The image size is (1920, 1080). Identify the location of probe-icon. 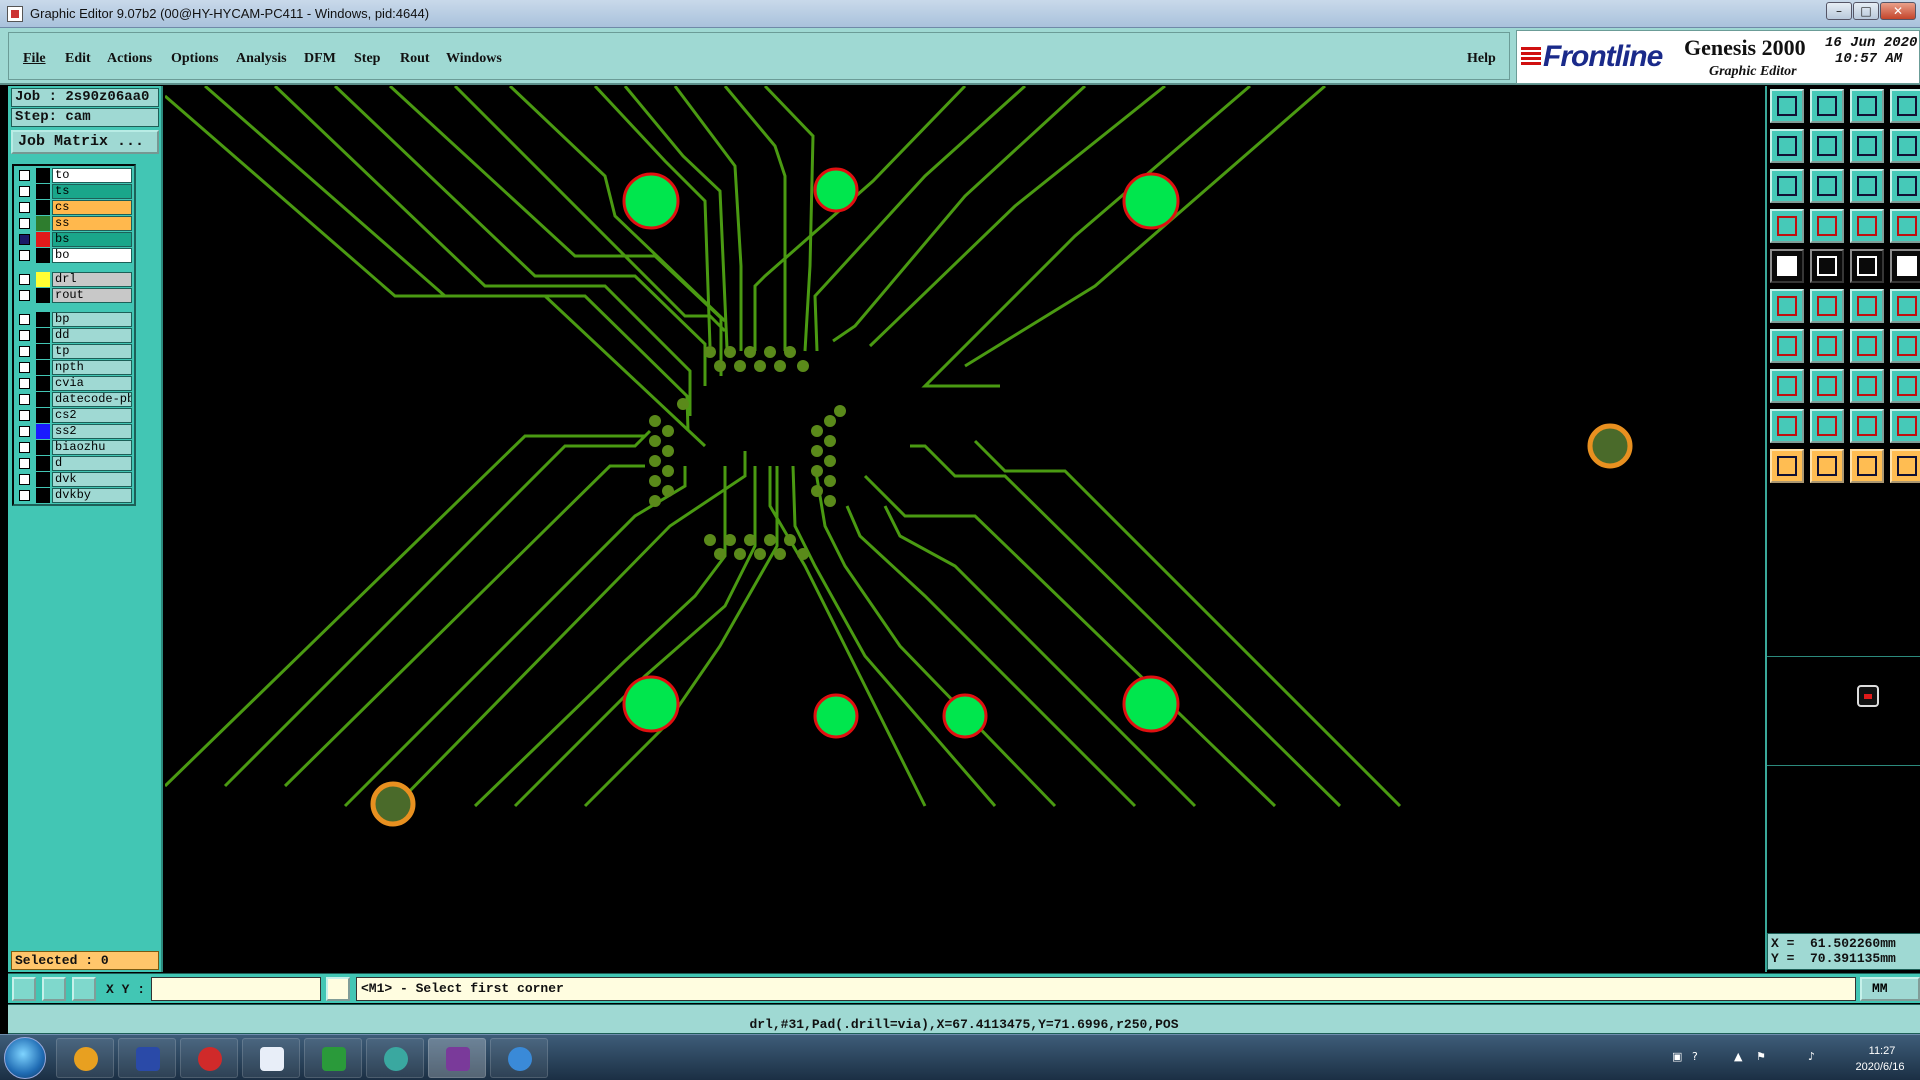
(1827, 226).